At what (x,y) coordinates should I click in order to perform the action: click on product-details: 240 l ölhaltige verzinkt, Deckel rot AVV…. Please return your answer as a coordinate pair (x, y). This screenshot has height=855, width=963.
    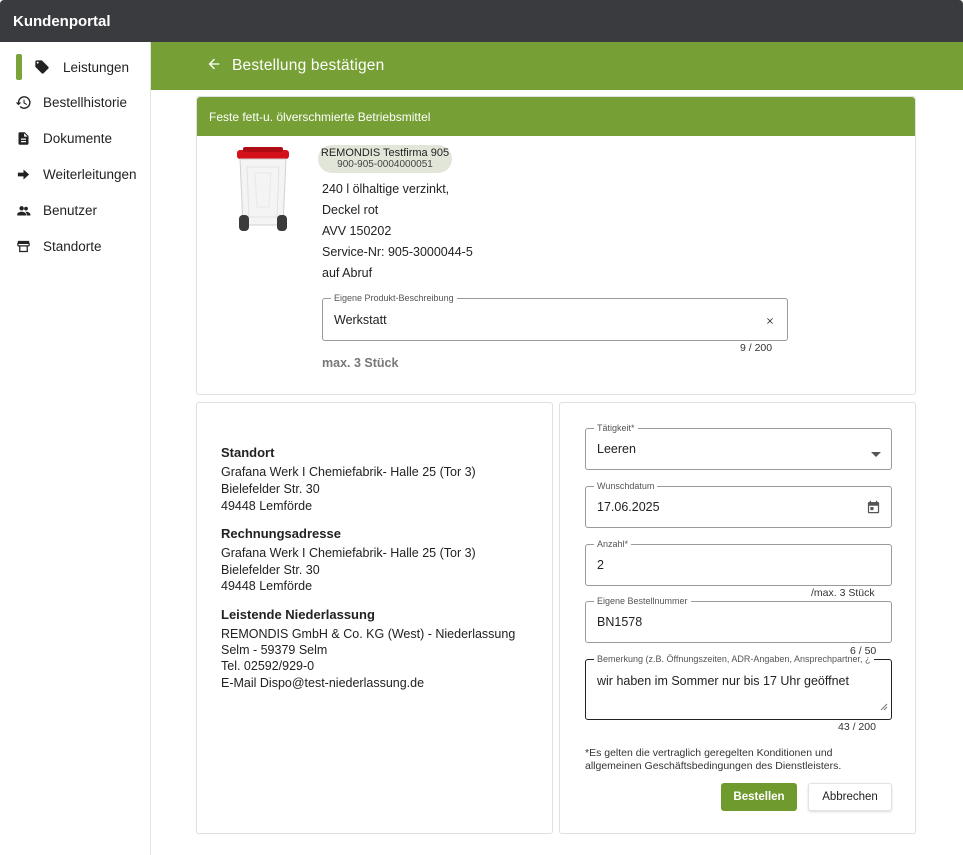
    Looking at the image, I should click on (397, 231).